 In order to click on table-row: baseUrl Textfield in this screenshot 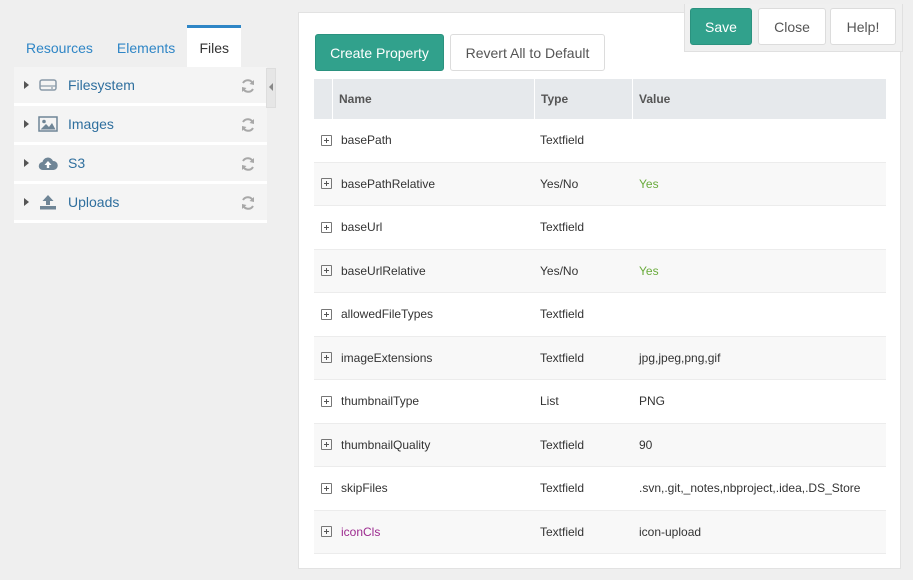, I will do `click(600, 228)`.